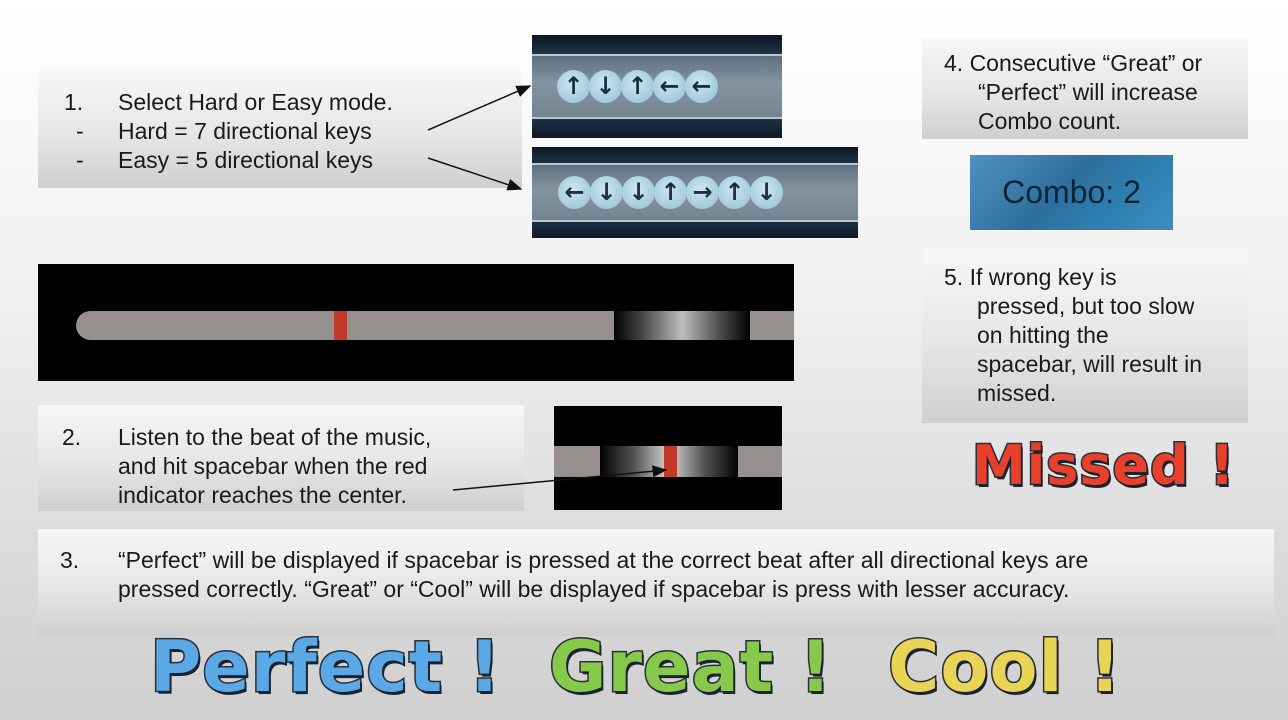 This screenshot has width=1288, height=720. I want to click on arrow-to-hit-zone, so click(560, 478).